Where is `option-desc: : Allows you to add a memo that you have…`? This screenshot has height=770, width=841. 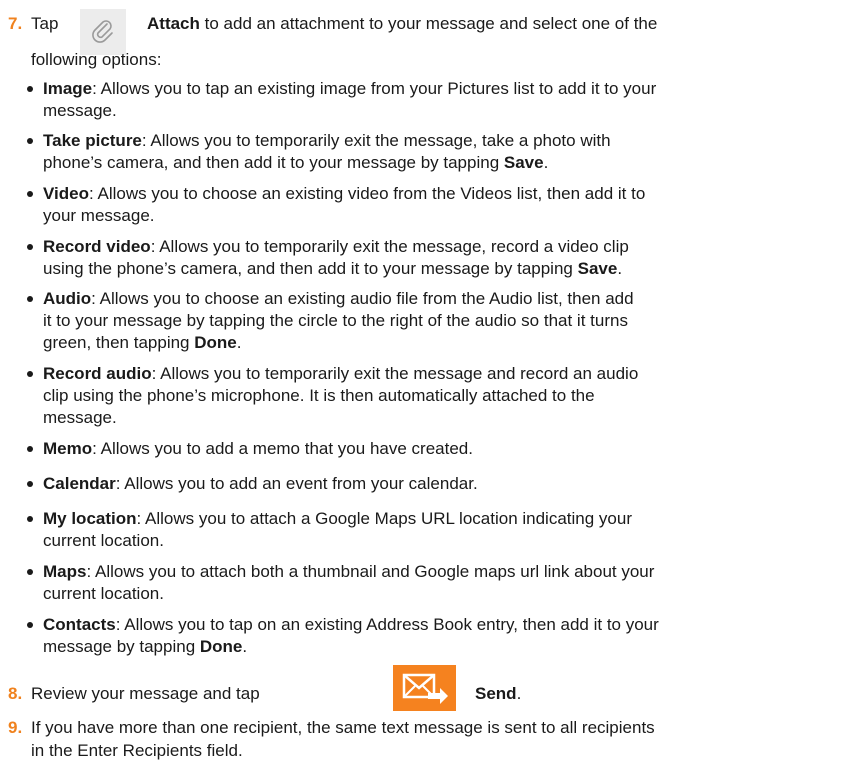 option-desc: : Allows you to add a memo that you have… is located at coordinates (282, 448).